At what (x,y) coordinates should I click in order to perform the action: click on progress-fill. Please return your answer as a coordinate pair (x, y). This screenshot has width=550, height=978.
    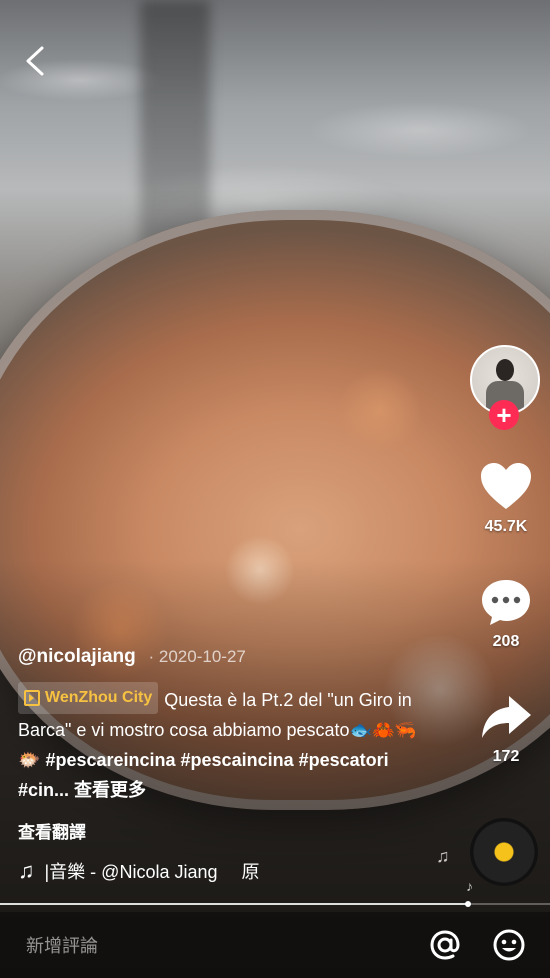
    Looking at the image, I should click on (234, 904).